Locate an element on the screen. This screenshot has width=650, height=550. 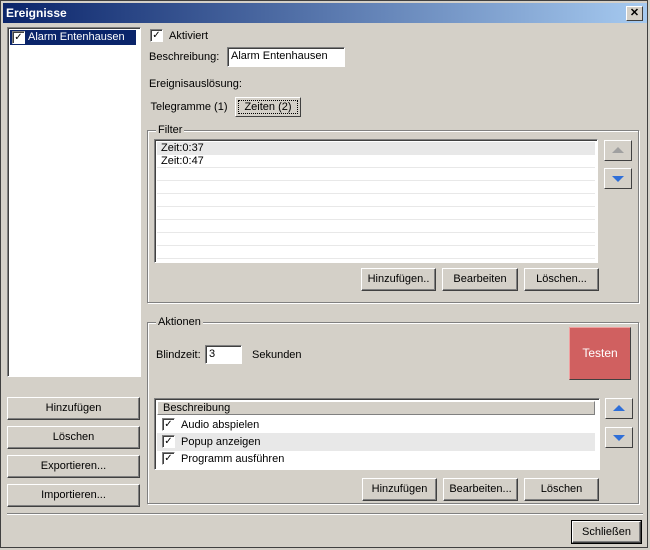
action-label: Audio abspielen is located at coordinates (220, 425).